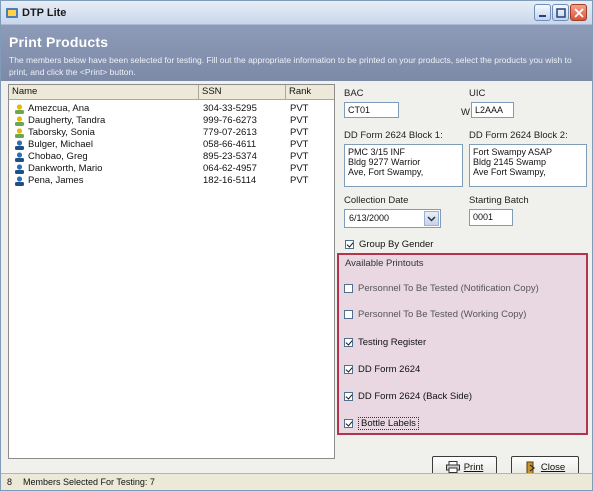 The width and height of the screenshot is (593, 491). What do you see at coordinates (415, 396) in the screenshot?
I see `printout-label: DD Form 2624 (Back Side)` at bounding box center [415, 396].